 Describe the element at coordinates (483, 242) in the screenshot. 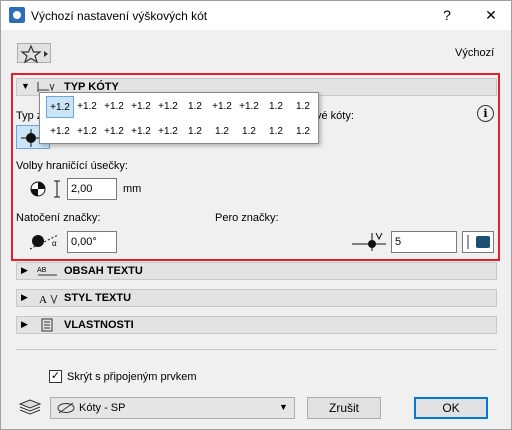

I see `pen-color-swatch` at that location.